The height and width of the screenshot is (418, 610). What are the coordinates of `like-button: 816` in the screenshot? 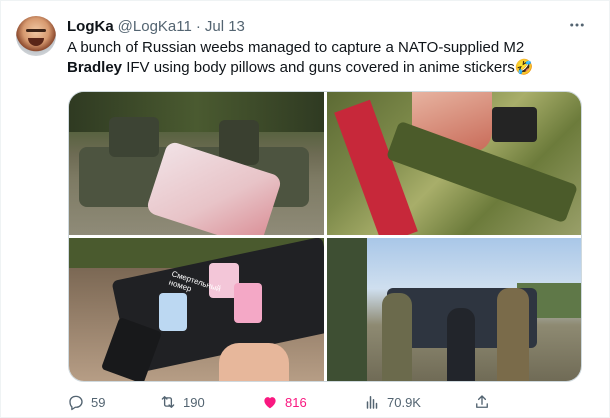 It's located at (284, 402).